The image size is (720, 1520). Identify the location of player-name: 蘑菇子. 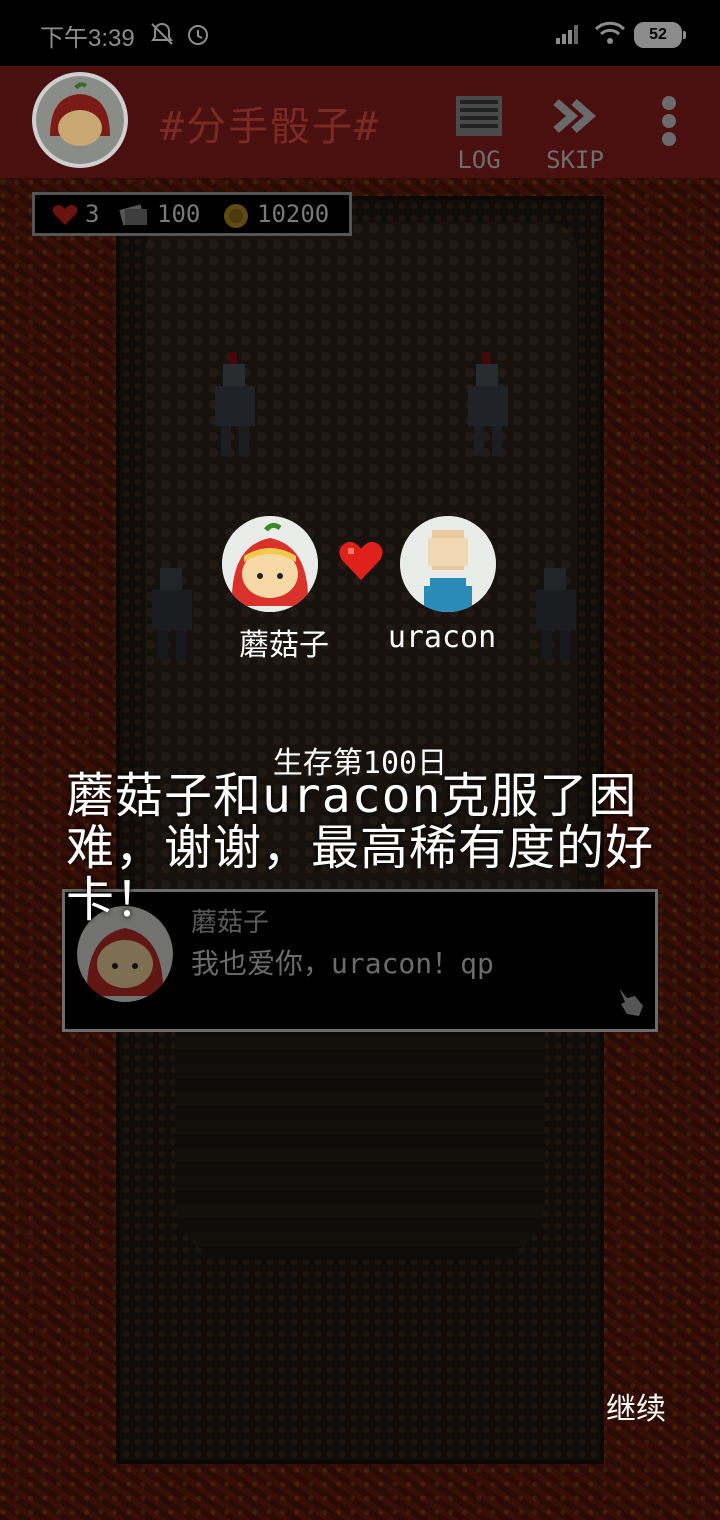
(284, 645).